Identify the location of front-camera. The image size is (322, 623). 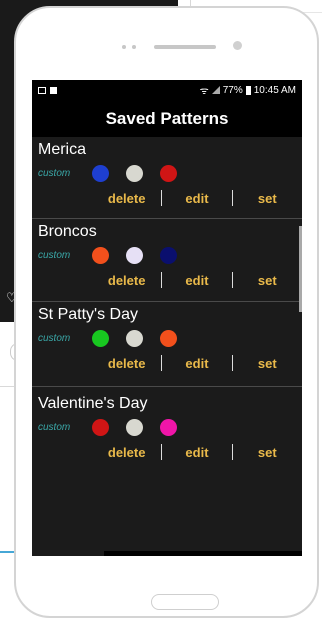
(237, 45).